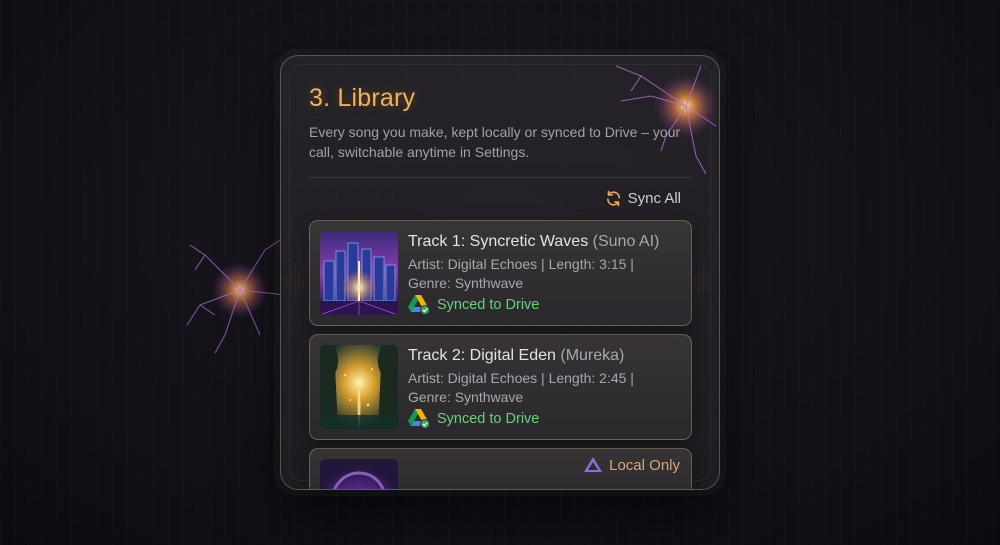 The width and height of the screenshot is (1000, 545). Describe the element at coordinates (654, 198) in the screenshot. I see `sync-all-label: Sync All` at that location.